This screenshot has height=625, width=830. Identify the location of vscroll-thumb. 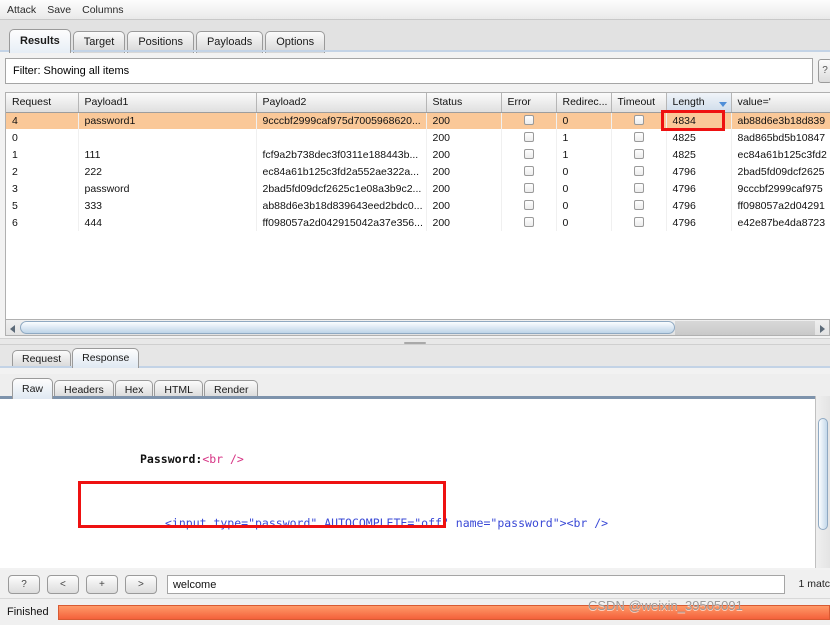
(823, 474).